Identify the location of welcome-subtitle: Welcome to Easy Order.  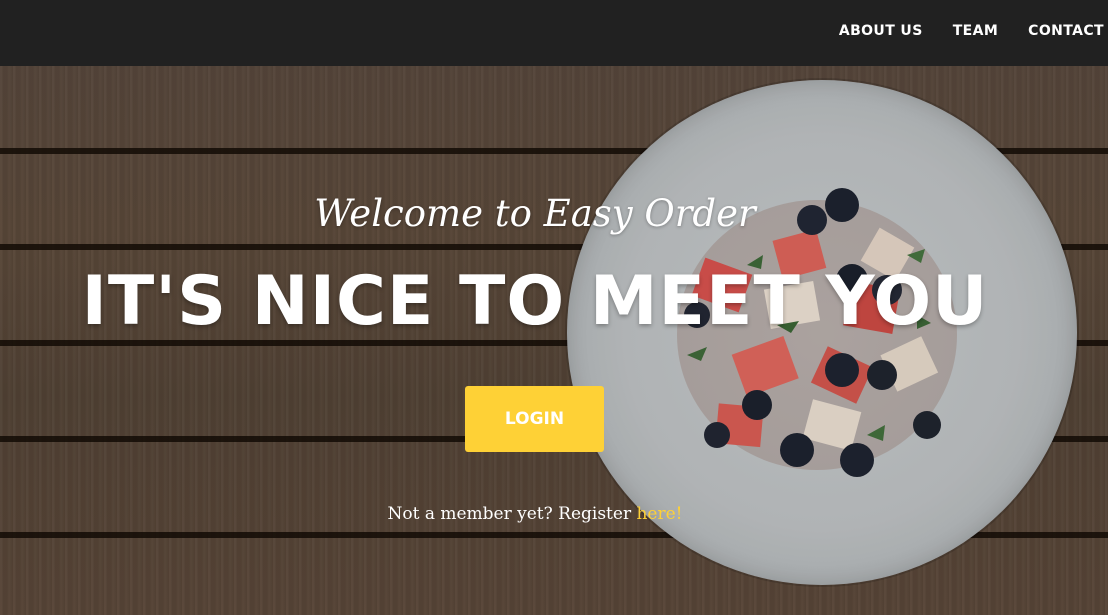
(535, 213).